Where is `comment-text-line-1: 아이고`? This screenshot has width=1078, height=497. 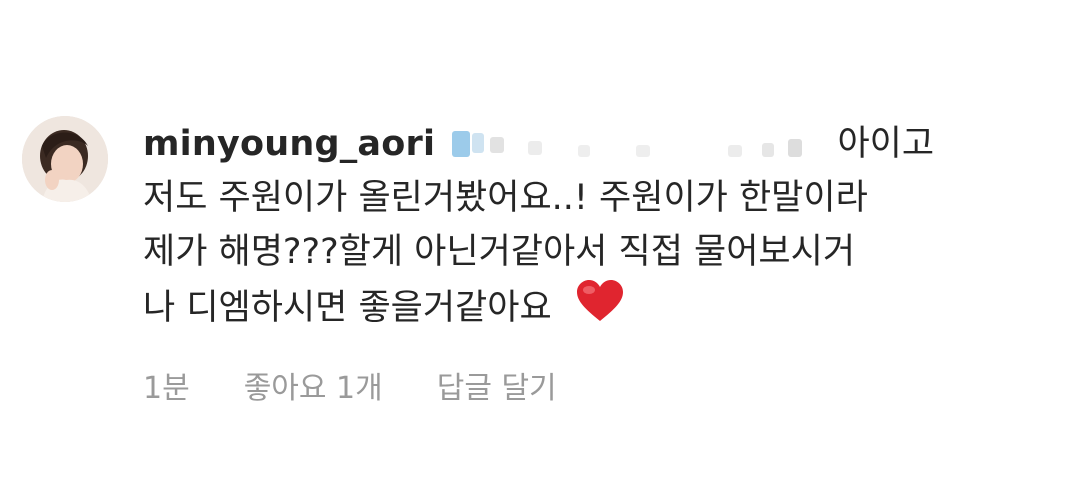
comment-text-line-1: 아이고 is located at coordinates (886, 144).